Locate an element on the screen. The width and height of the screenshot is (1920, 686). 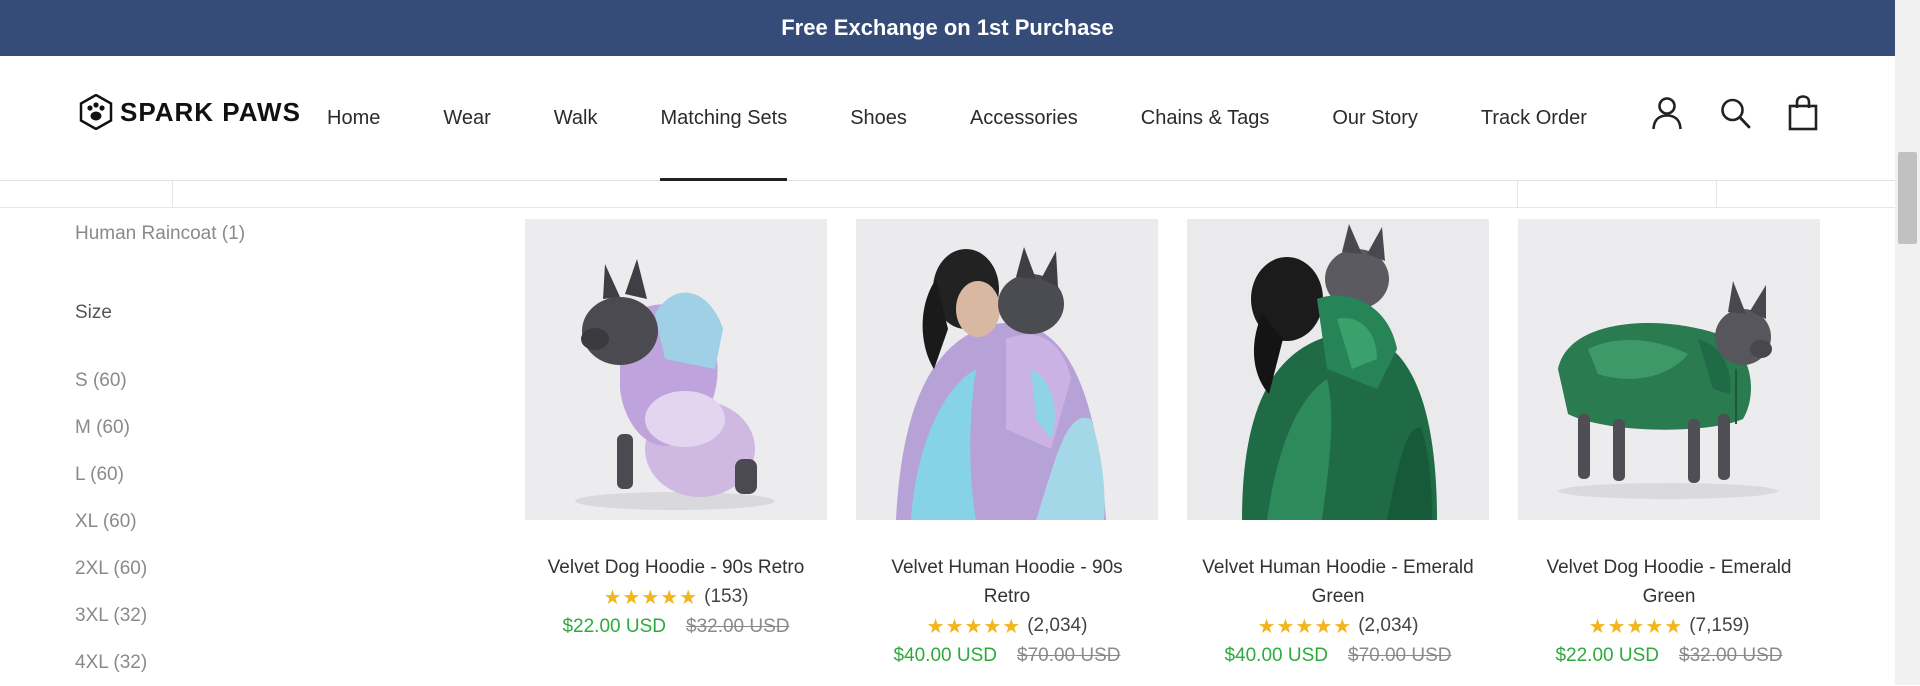
size-option-xl: XL (60) is located at coordinates (111, 521).